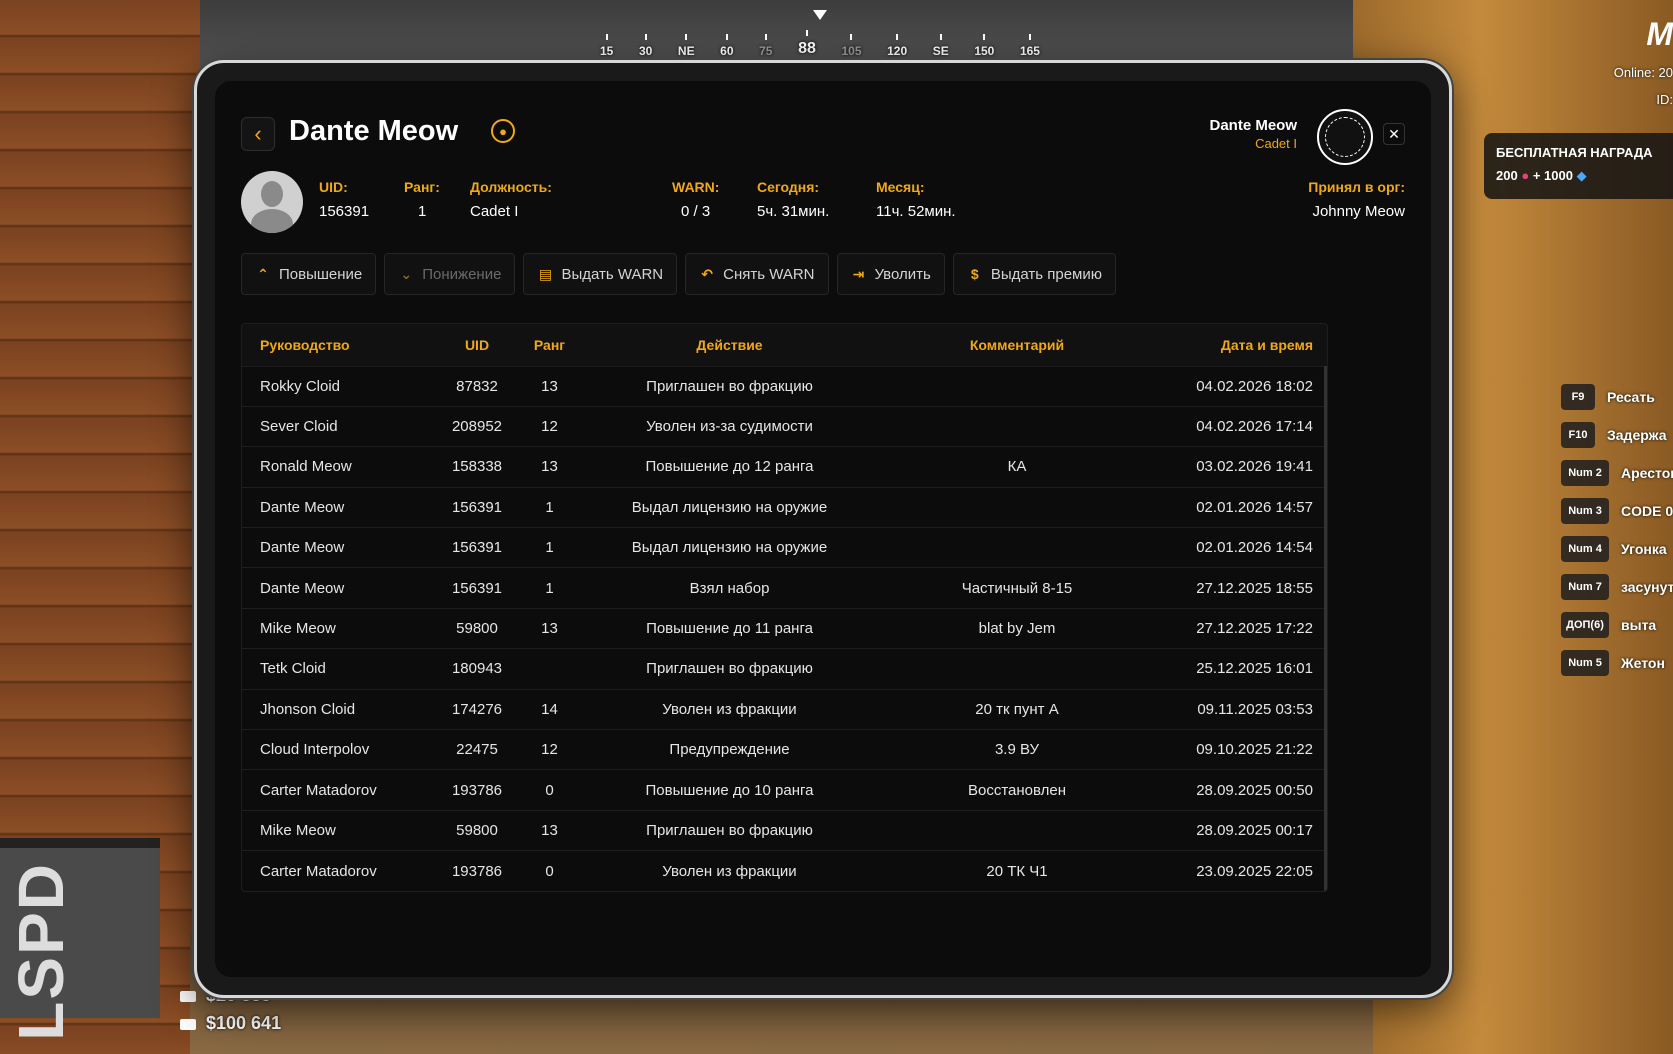  Describe the element at coordinates (272, 202) in the screenshot. I see `avatar` at that location.